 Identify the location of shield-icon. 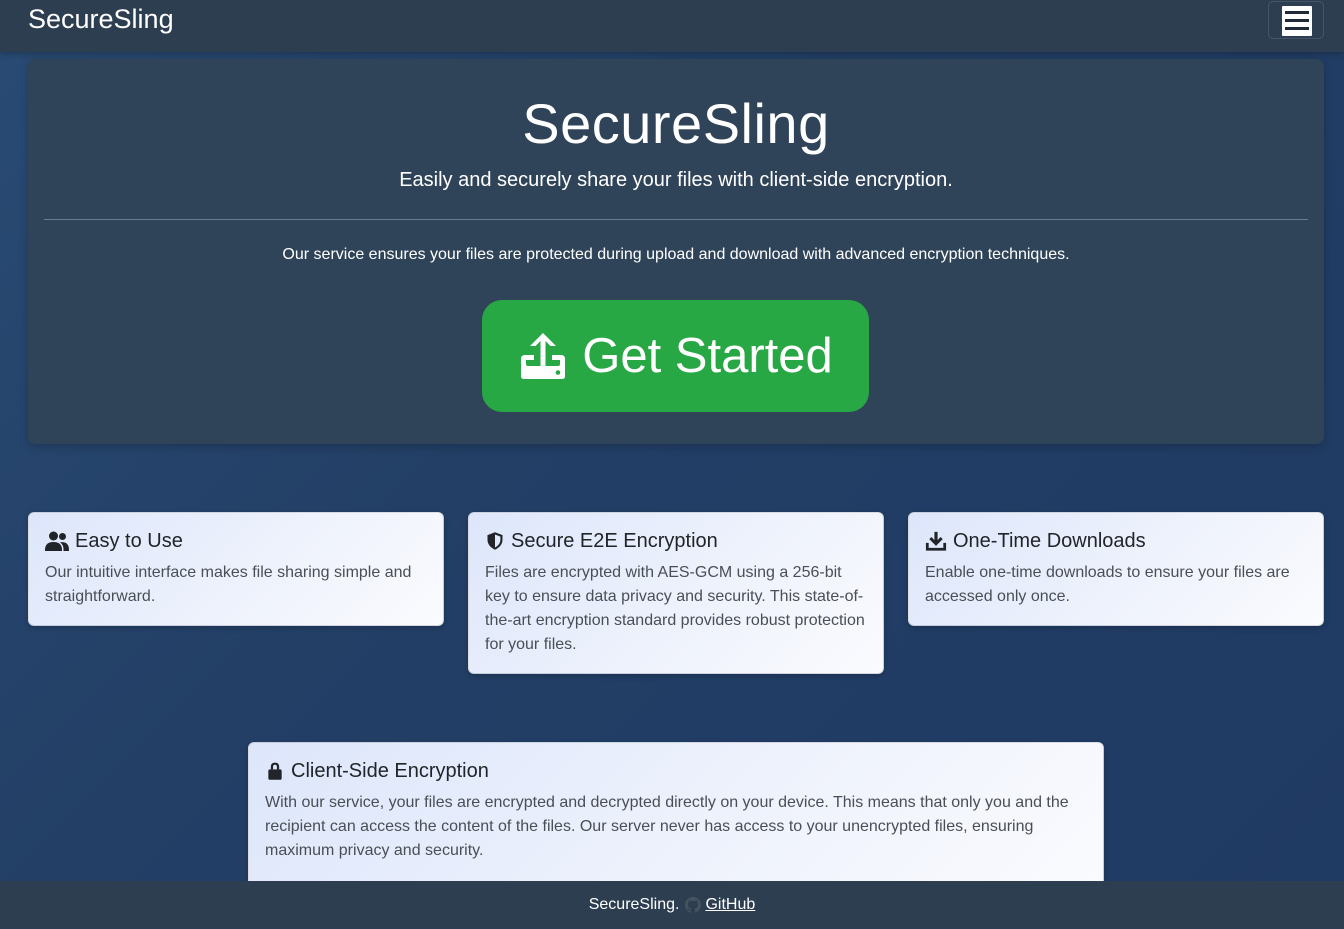
(495, 541).